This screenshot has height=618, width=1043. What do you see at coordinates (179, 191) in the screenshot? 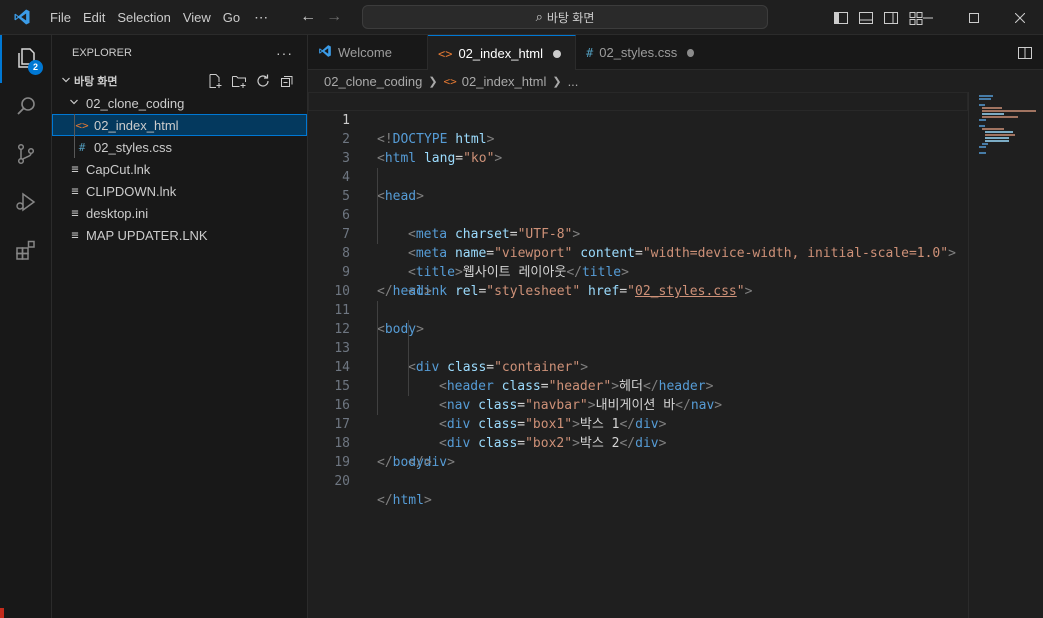
I see `file-row-clipdown: ≡ CLIPDOWN.lnk` at bounding box center [179, 191].